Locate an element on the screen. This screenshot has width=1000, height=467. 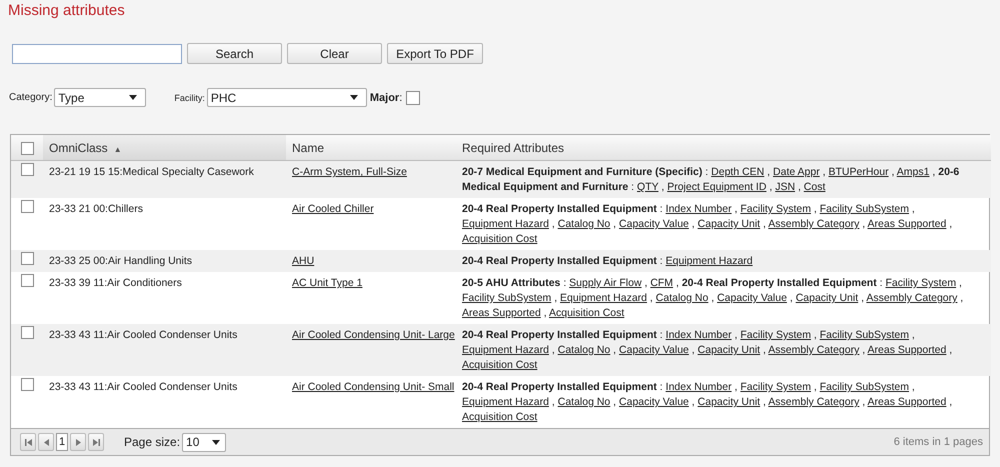
last-page-icon is located at coordinates (96, 442).